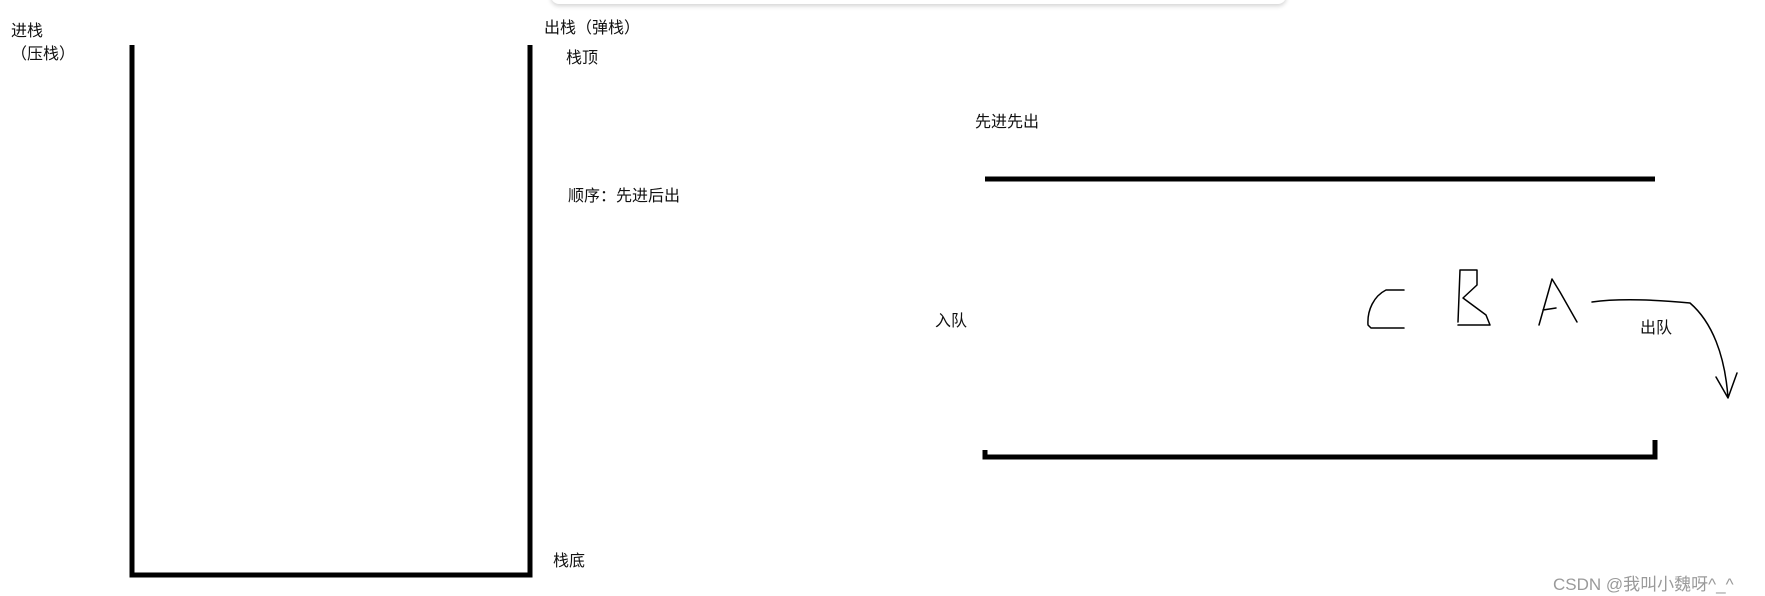 This screenshot has height=596, width=1765. Describe the element at coordinates (569, 560) in the screenshot. I see `stack-bottom-label: 栈底` at that location.